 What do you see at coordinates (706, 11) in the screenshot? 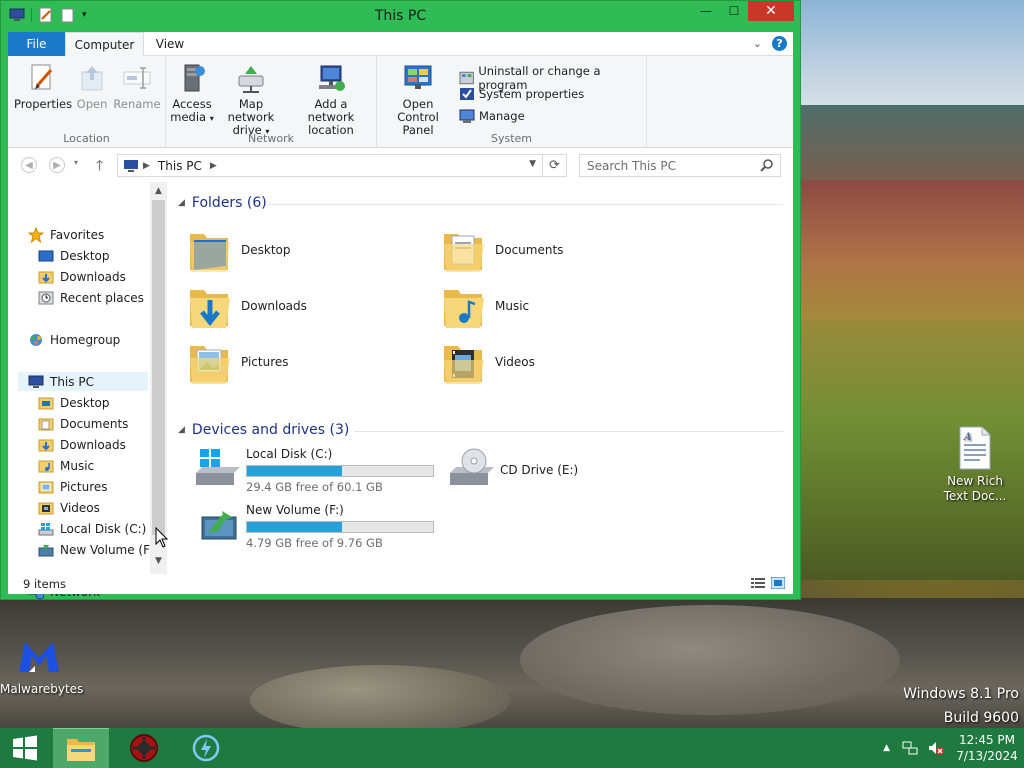
I see `minimize-button: —` at bounding box center [706, 11].